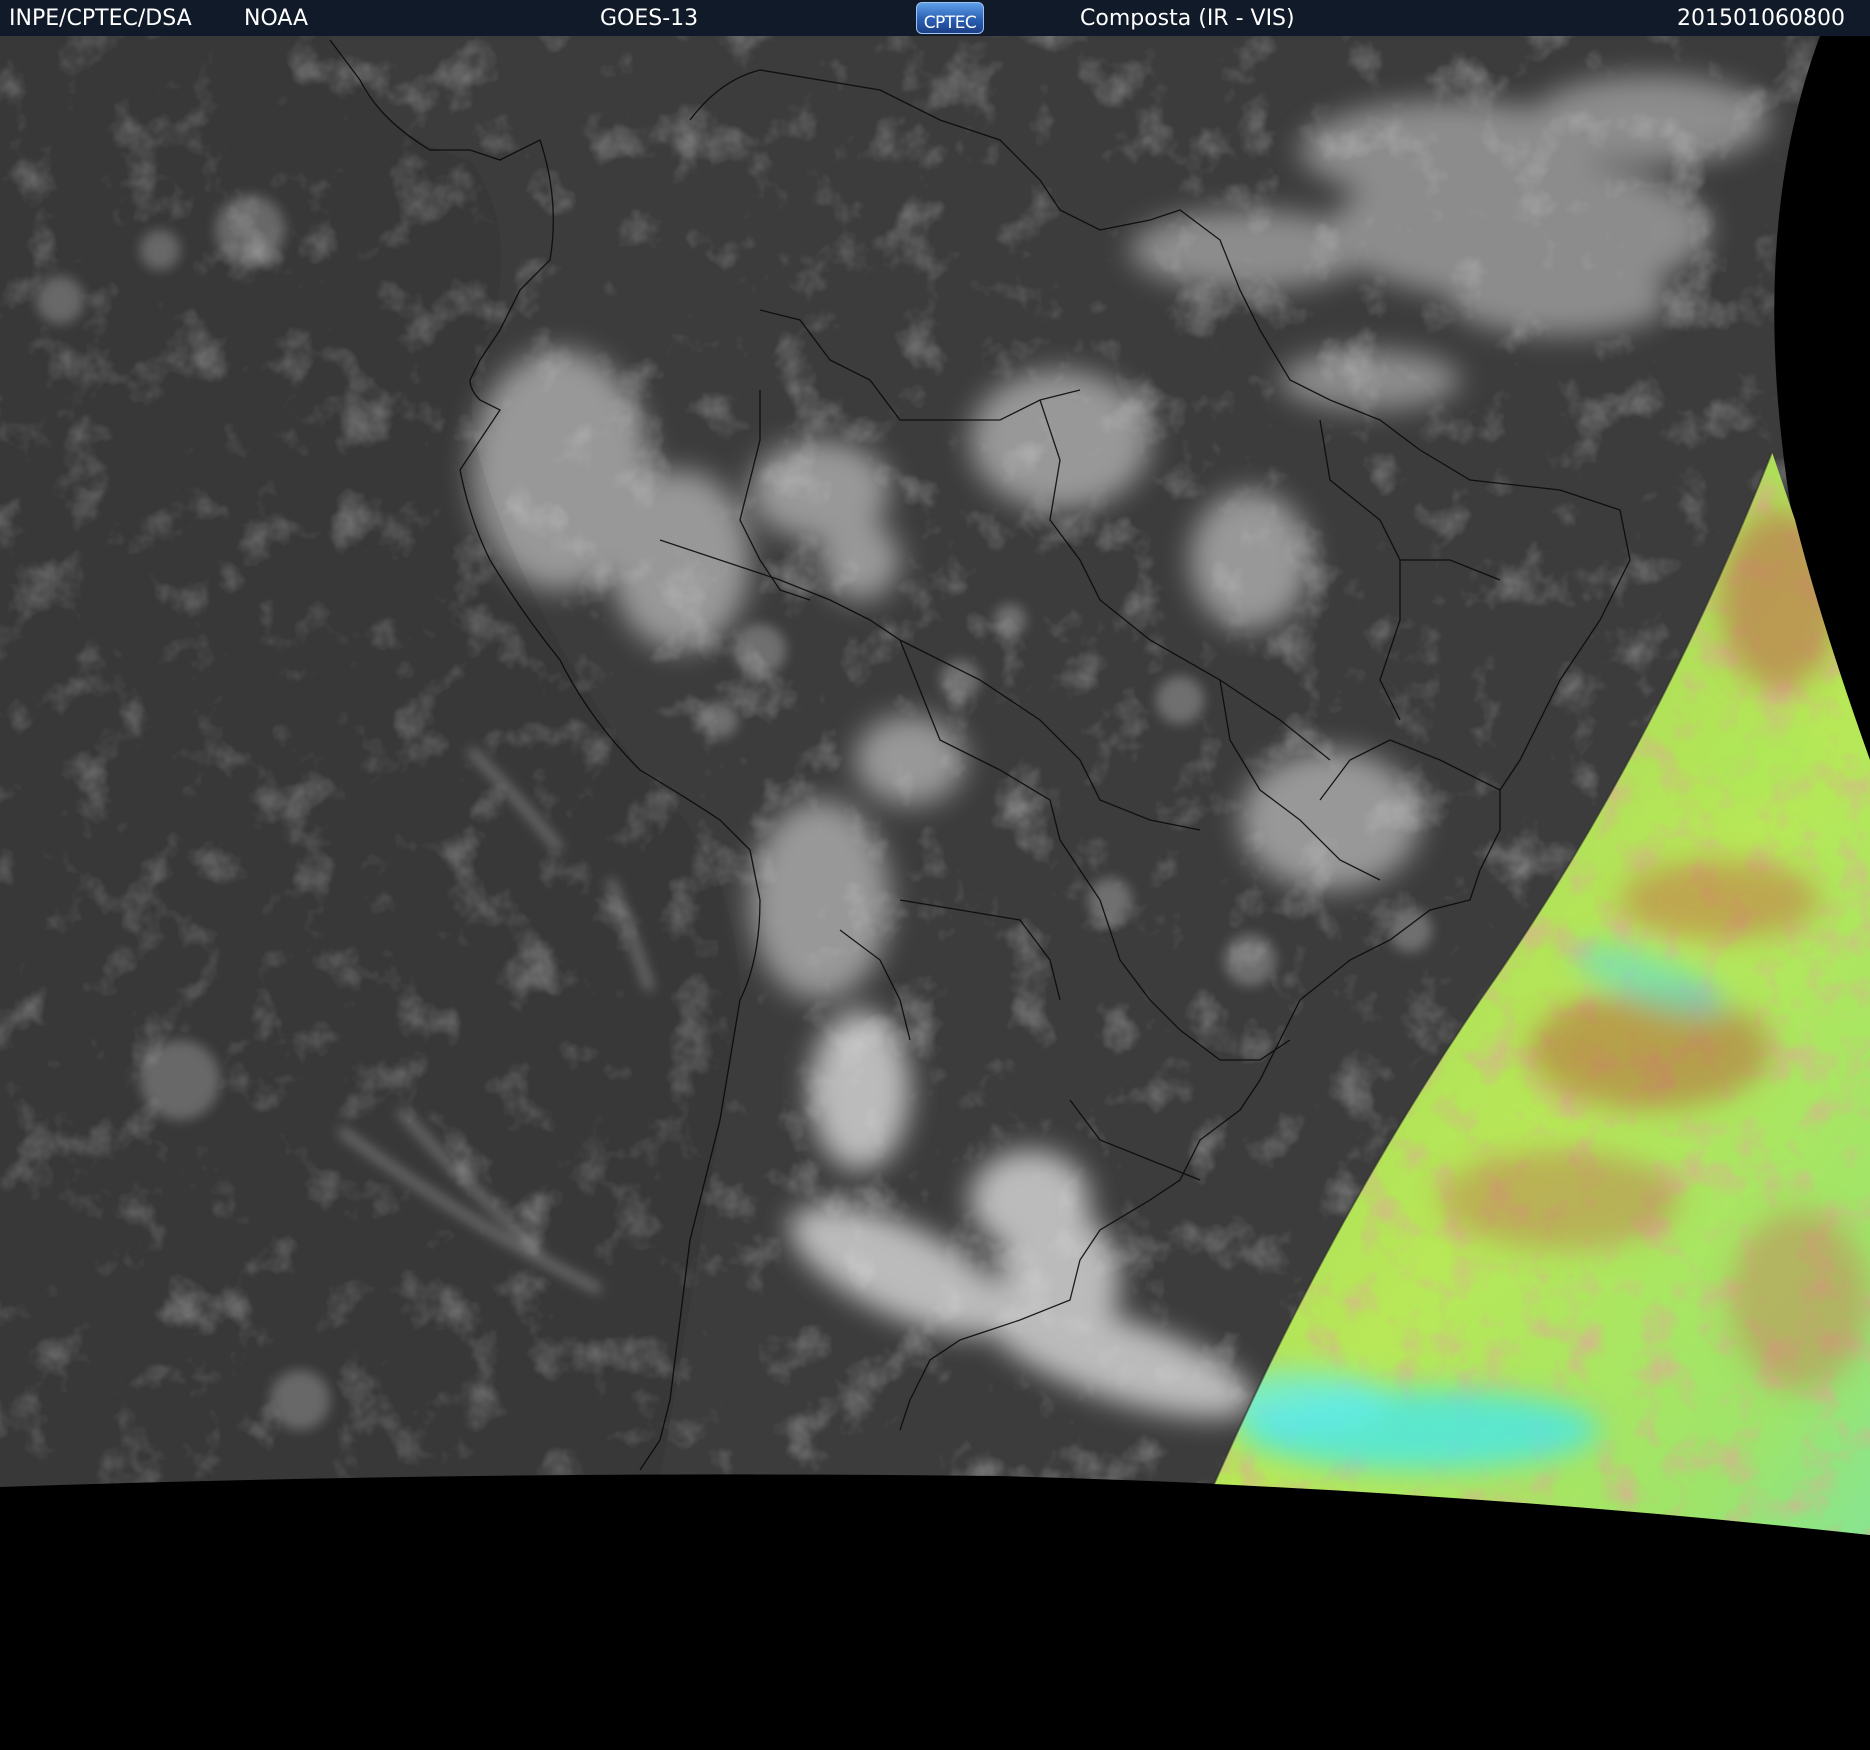 This screenshot has height=1750, width=1870. Describe the element at coordinates (1187, 18) in the screenshot. I see `product-label: Composta (IR - VIS)` at that location.